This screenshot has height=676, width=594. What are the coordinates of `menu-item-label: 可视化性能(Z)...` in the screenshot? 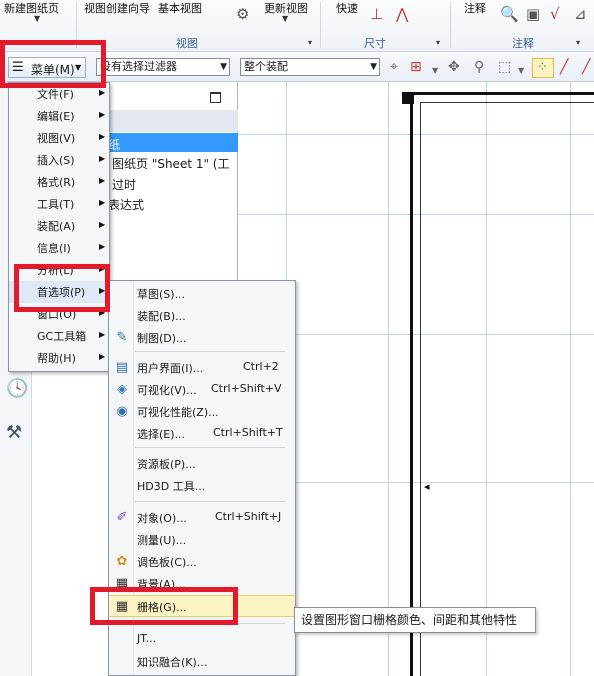 It's located at (178, 412).